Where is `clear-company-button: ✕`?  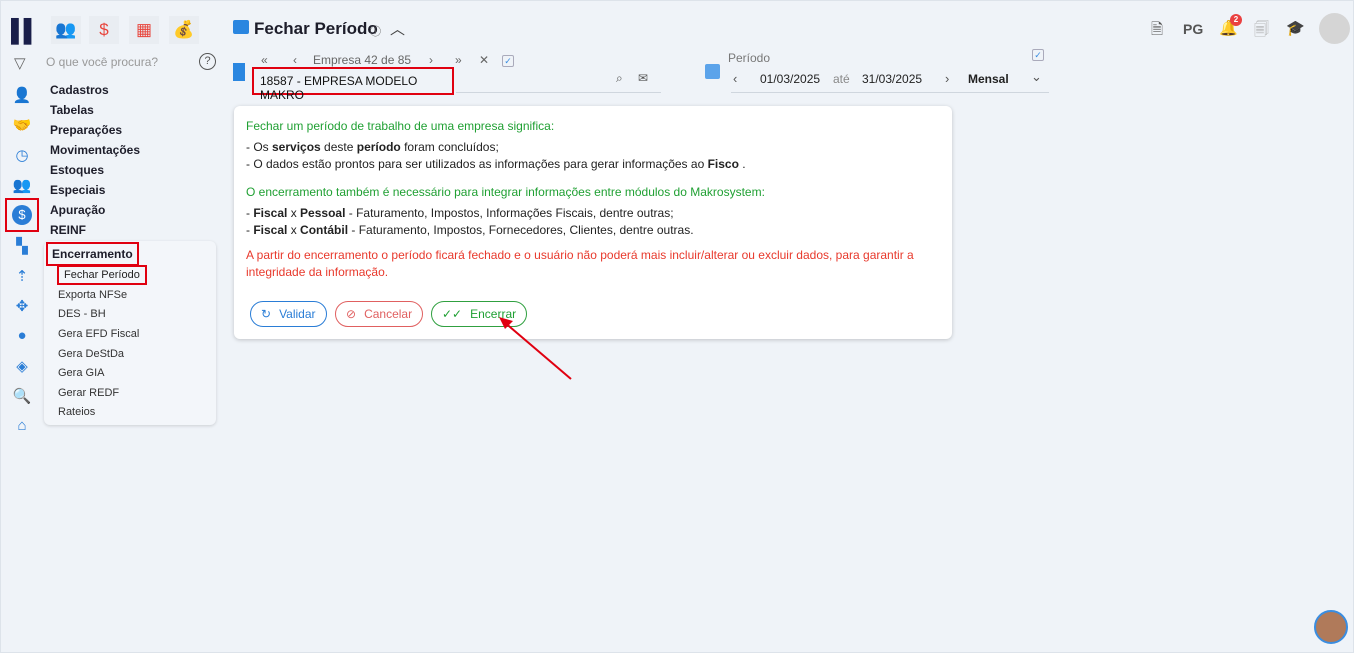 clear-company-button: ✕ is located at coordinates (484, 60).